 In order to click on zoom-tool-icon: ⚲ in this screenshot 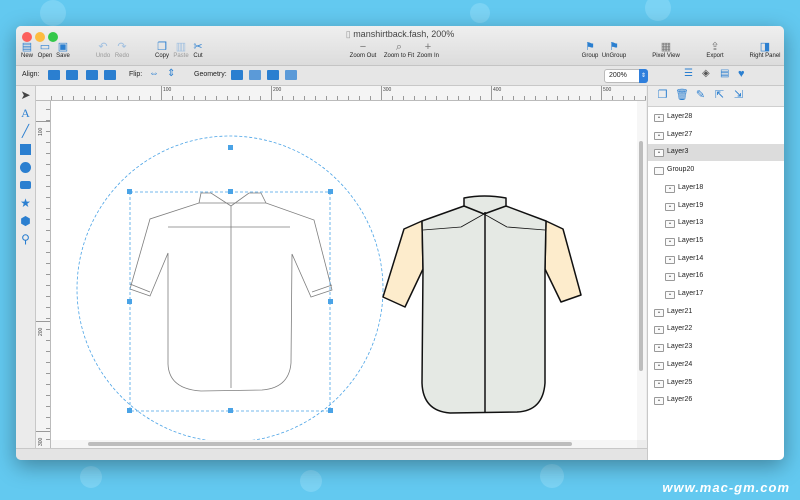, I will do `click(25, 239)`.